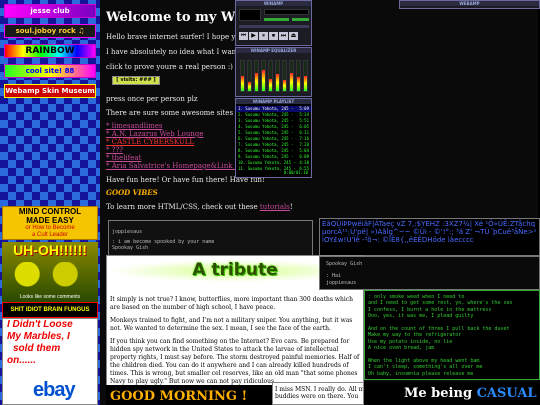 The image size is (540, 405). I want to click on play-icon: ▶, so click(253, 36).